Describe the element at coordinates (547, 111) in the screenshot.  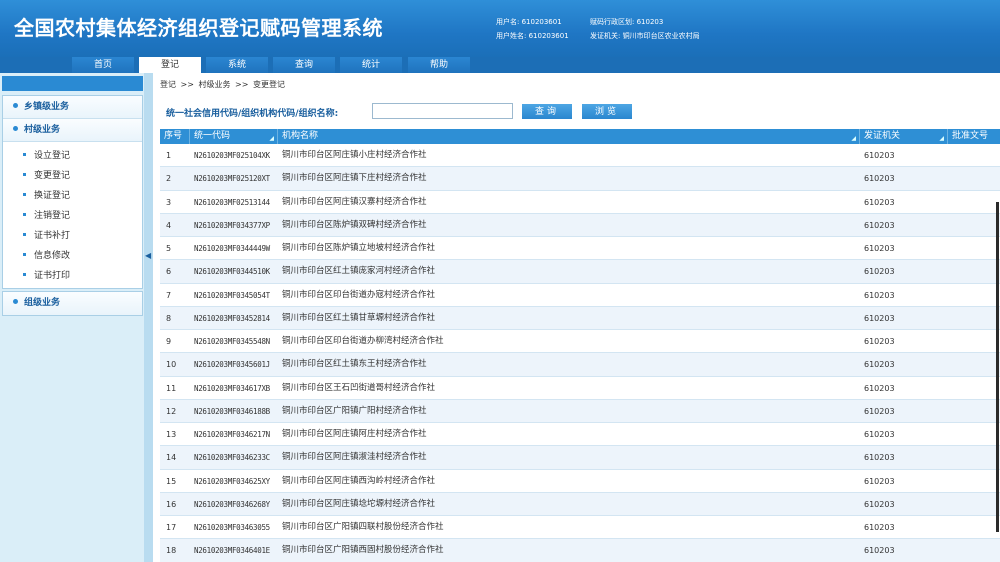
I see `query-button: 查询` at that location.